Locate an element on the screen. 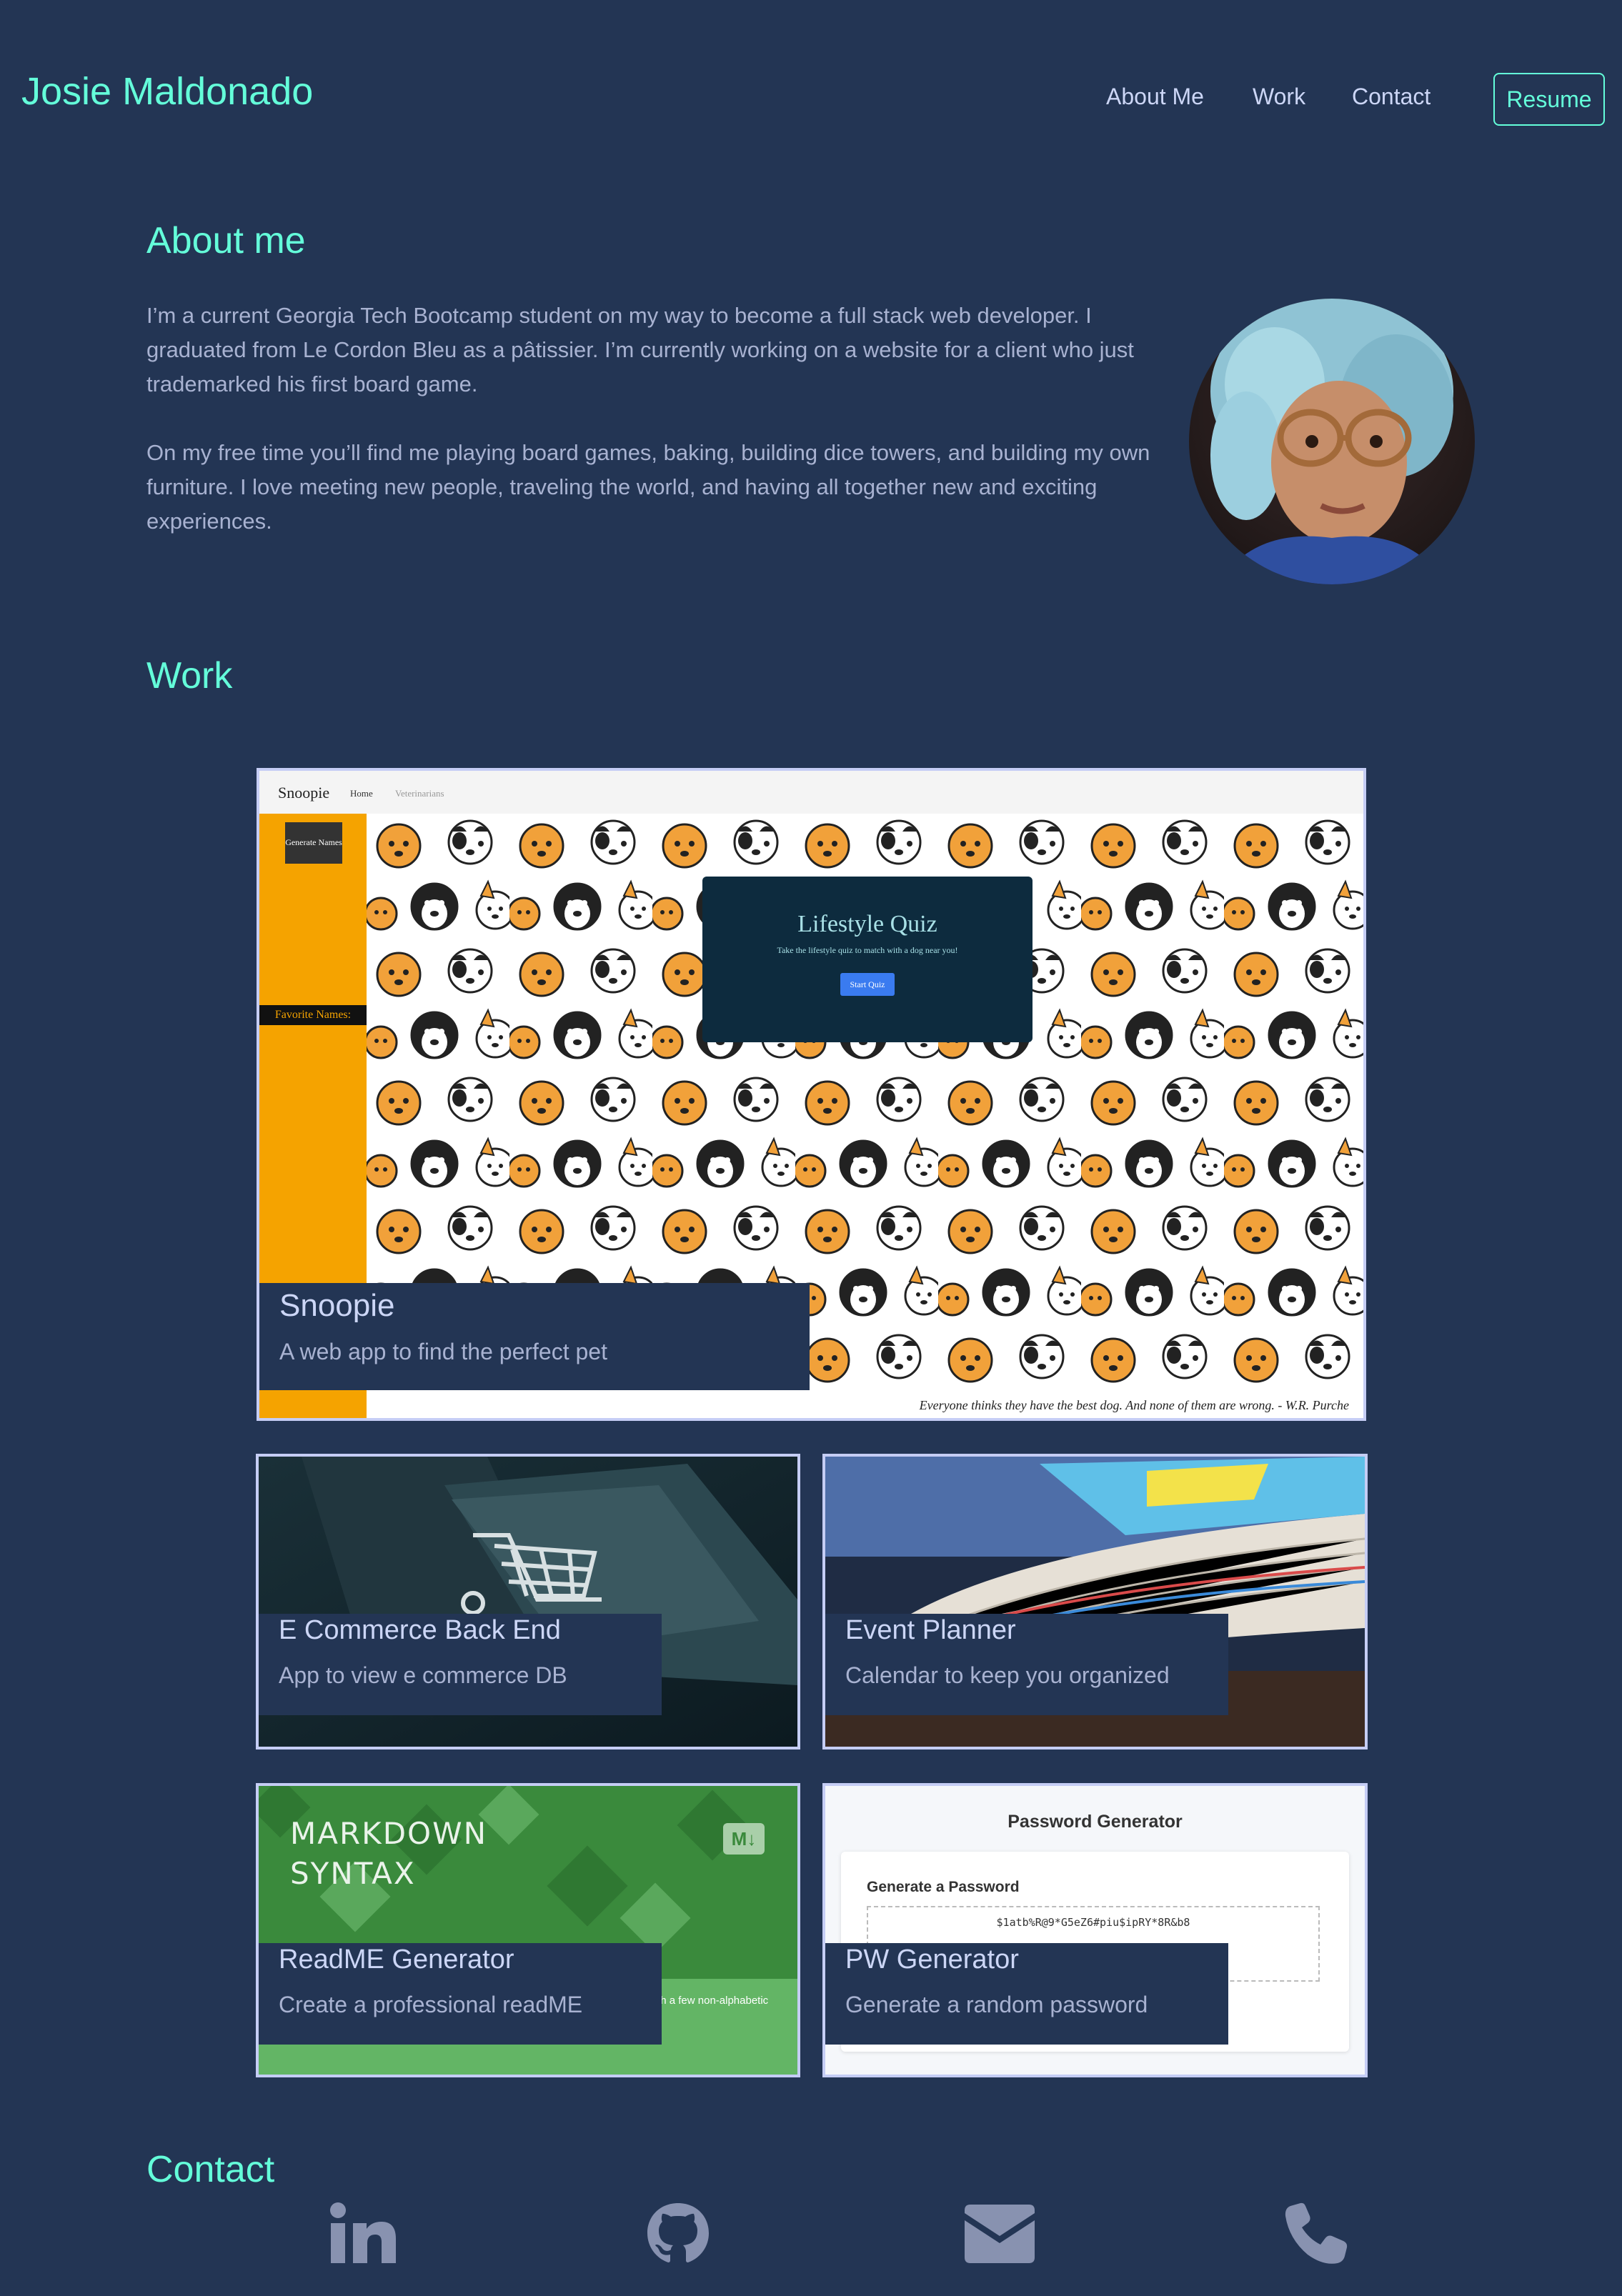 This screenshot has height=2296, width=1622. project-title: E Commerce Back End is located at coordinates (420, 1630).